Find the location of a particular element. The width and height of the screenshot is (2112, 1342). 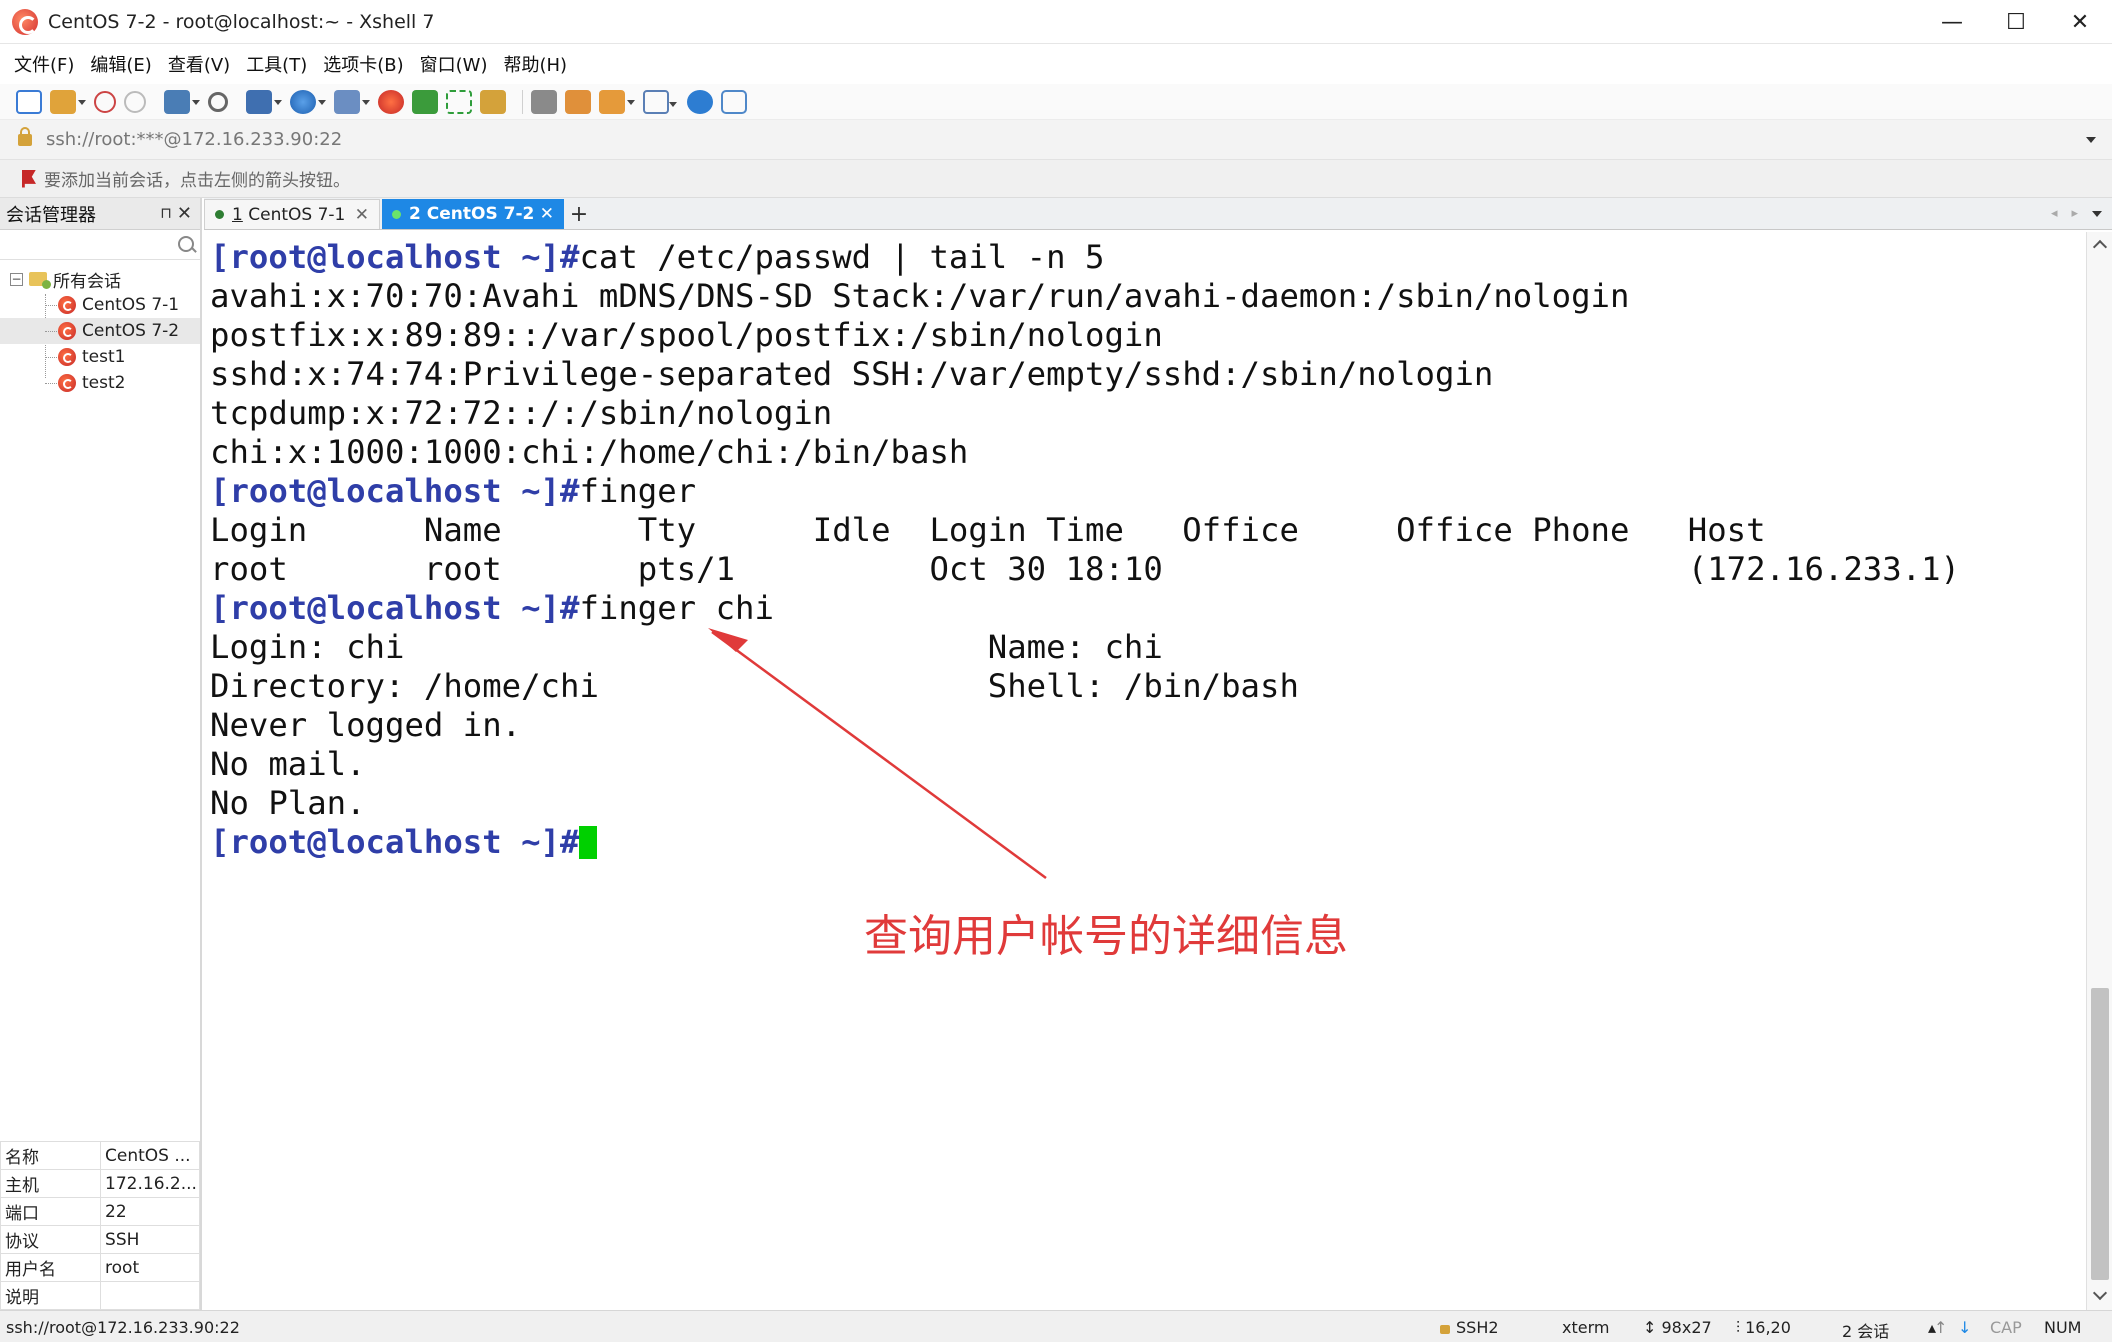

property-key: 名称 is located at coordinates (51, 1155).